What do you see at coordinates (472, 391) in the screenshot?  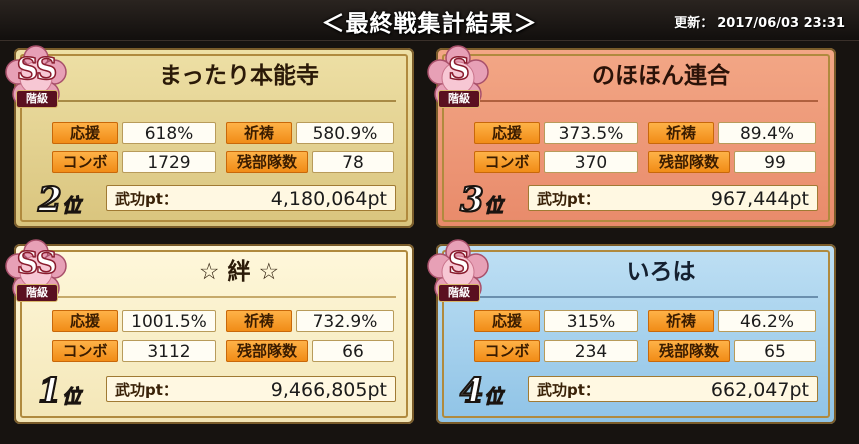 I see `rank-number: 4` at bounding box center [472, 391].